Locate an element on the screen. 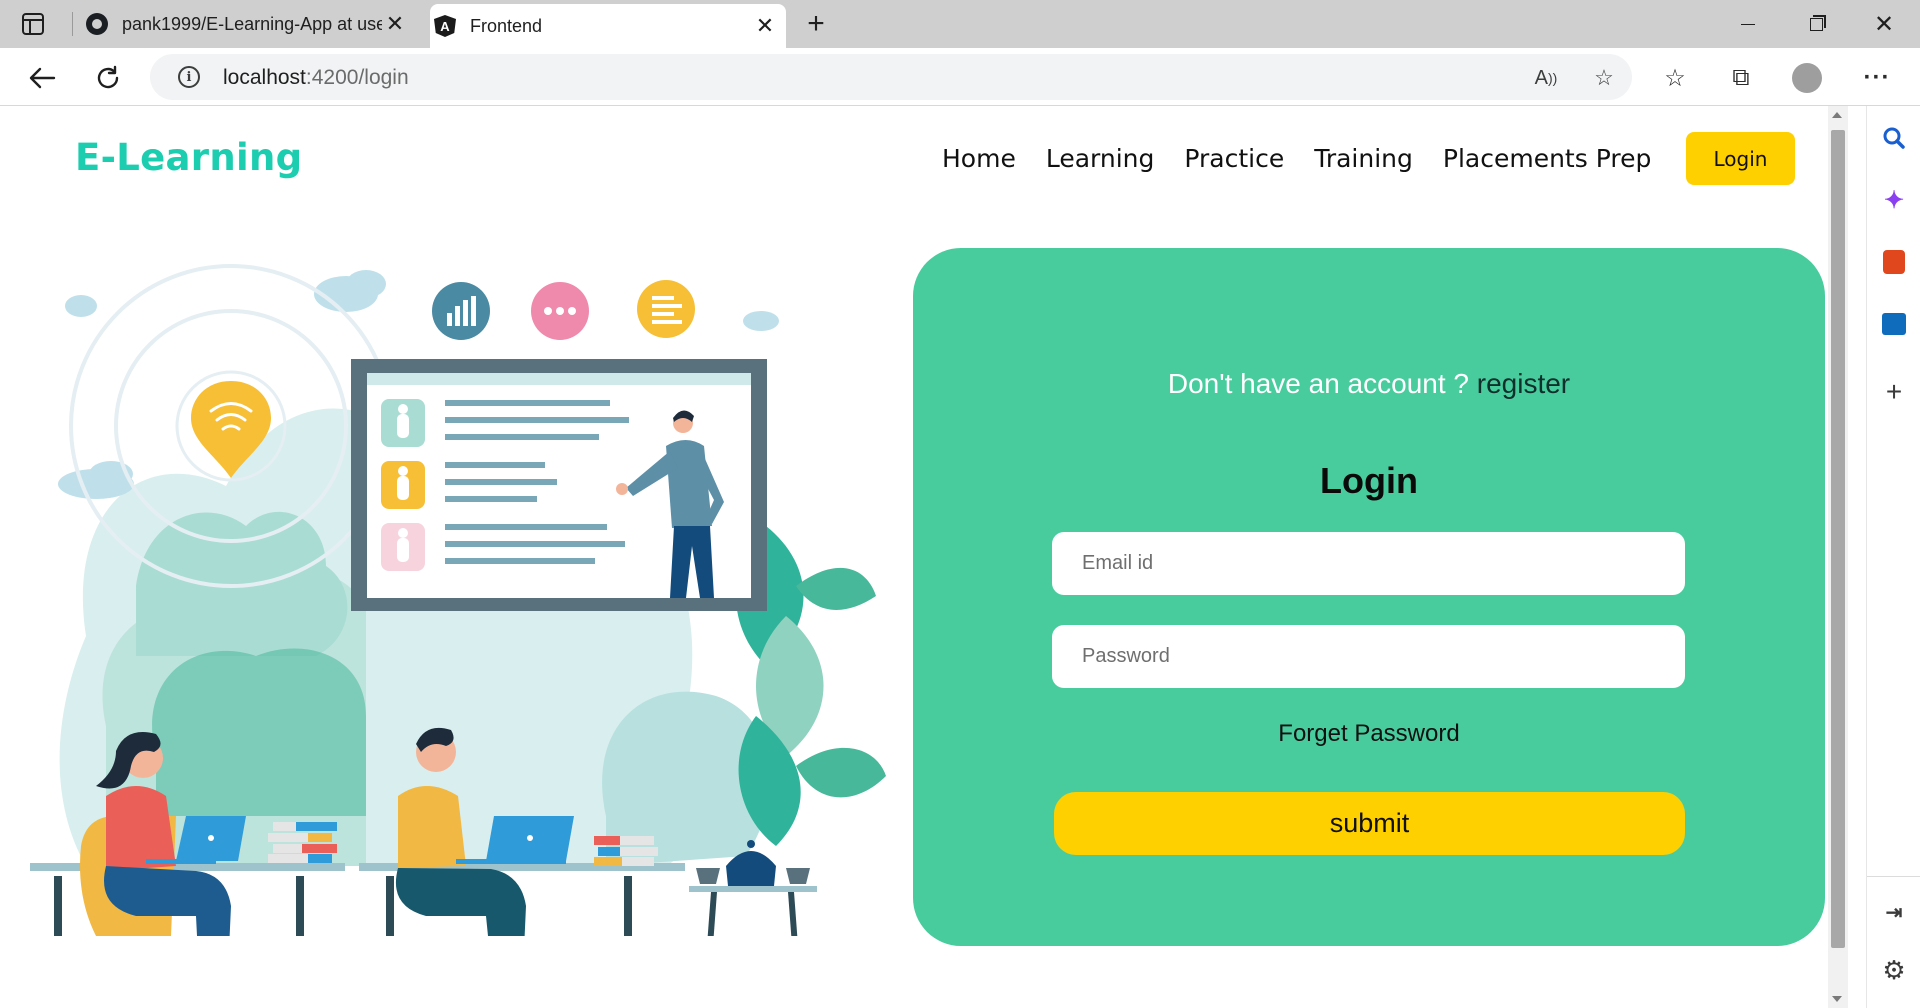  register-prompt: Don't have an account ? register is located at coordinates (1369, 384).